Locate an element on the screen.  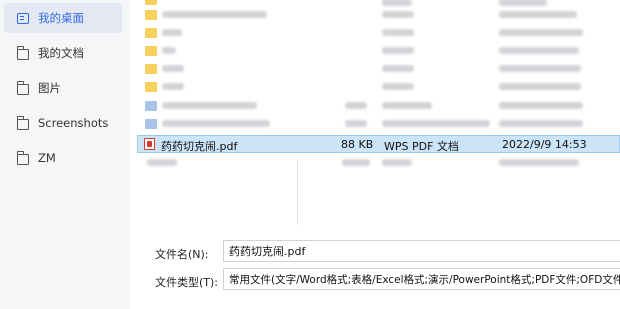
sidebar-item-screenshots: Screenshots is located at coordinates (63, 123).